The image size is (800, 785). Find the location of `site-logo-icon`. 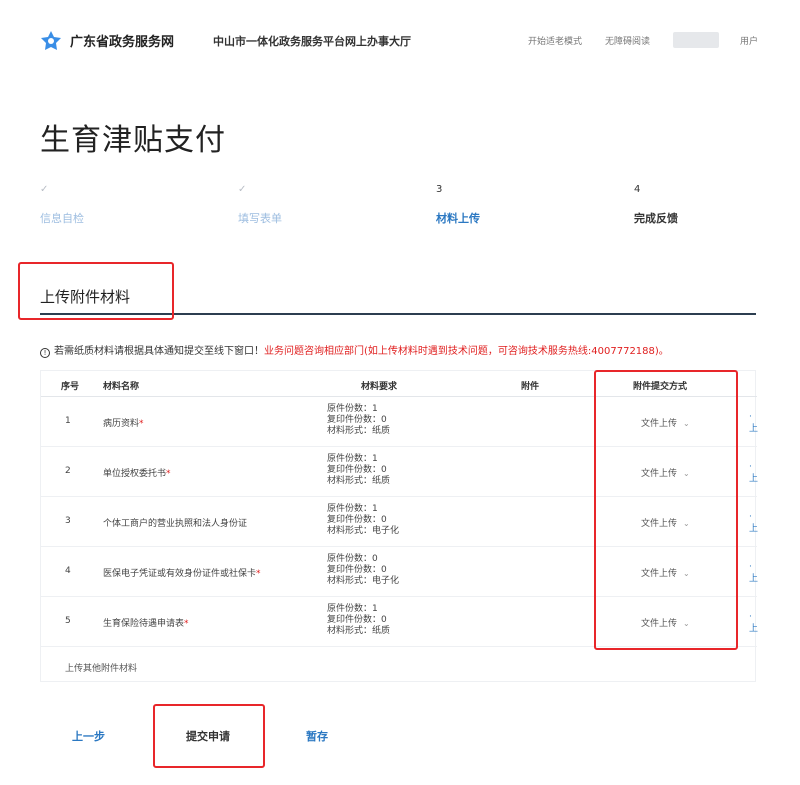

site-logo-icon is located at coordinates (51, 41).